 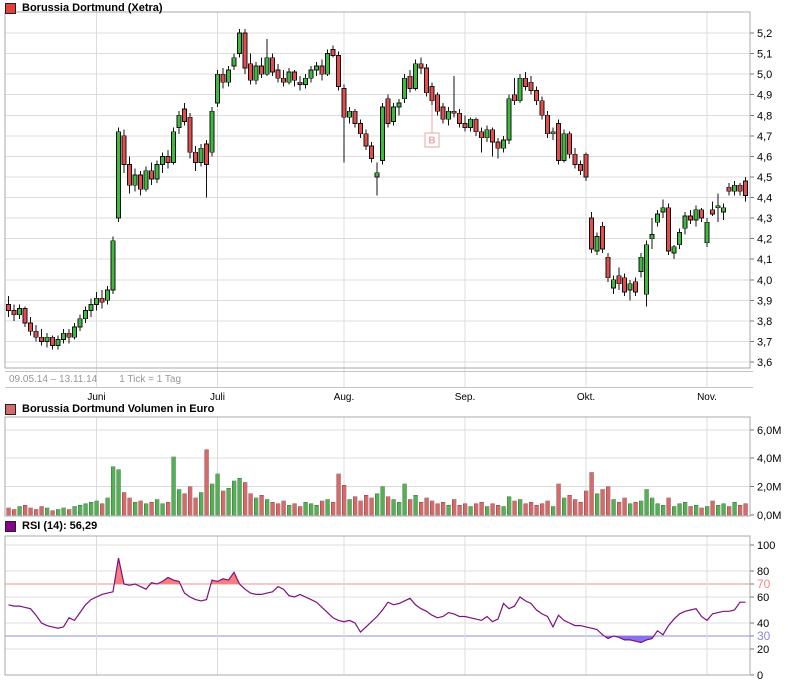 What do you see at coordinates (764, 322) in the screenshot?
I see `svg-text: 3,8` at bounding box center [764, 322].